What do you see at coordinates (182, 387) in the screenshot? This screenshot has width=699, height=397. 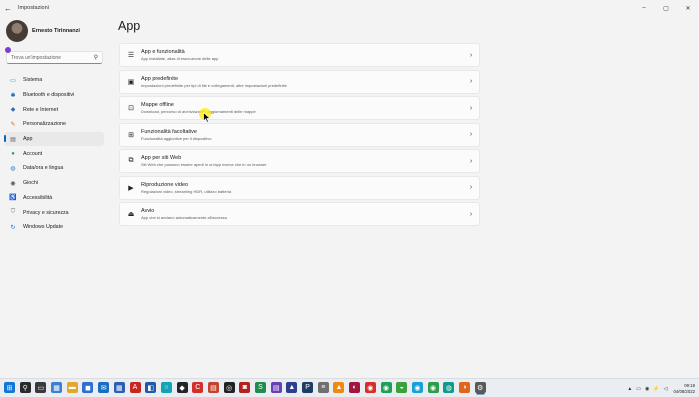 I see `app-dark-icon: ◆` at bounding box center [182, 387].